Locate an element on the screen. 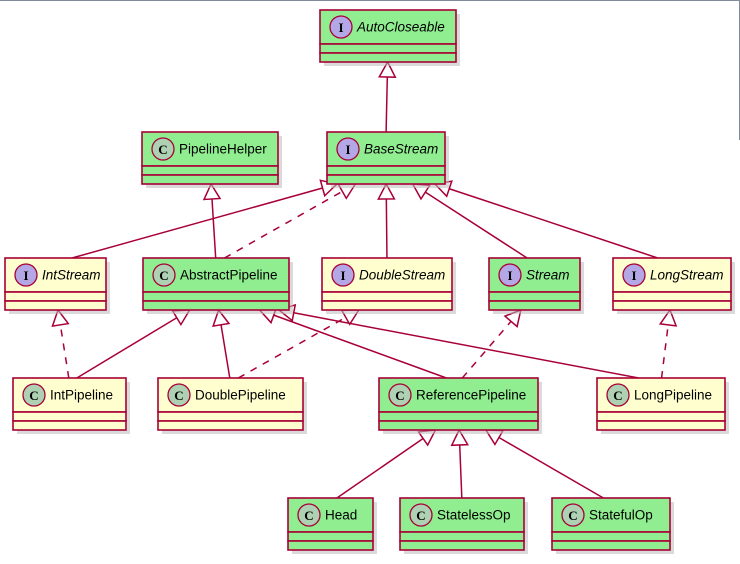 Image resolution: width=740 pixels, height=564 pixels. uml-edge-extends-statelessop-to-referencepipeline is located at coordinates (459, 463).